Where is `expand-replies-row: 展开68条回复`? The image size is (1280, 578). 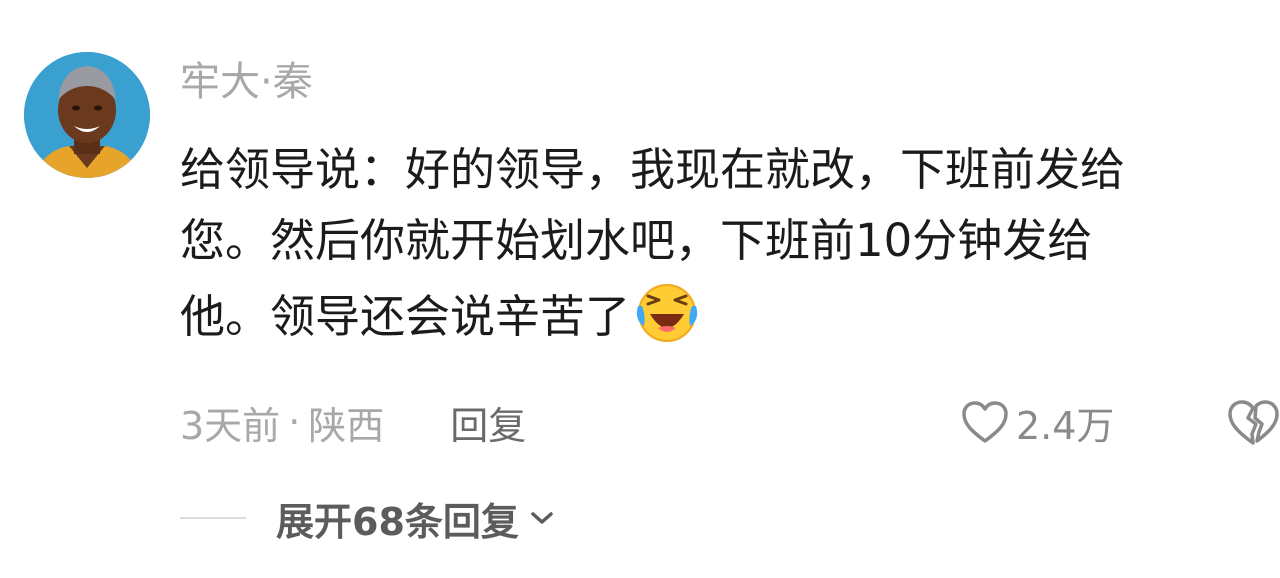 expand-replies-row: 展开68条回复 is located at coordinates (368, 518).